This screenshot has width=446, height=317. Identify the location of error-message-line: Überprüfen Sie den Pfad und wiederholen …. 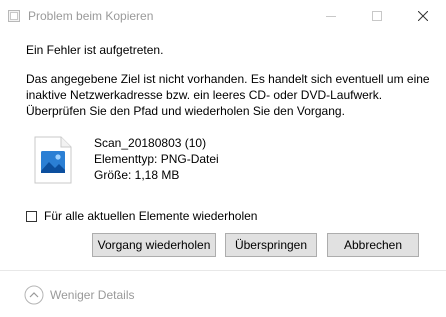
(185, 111).